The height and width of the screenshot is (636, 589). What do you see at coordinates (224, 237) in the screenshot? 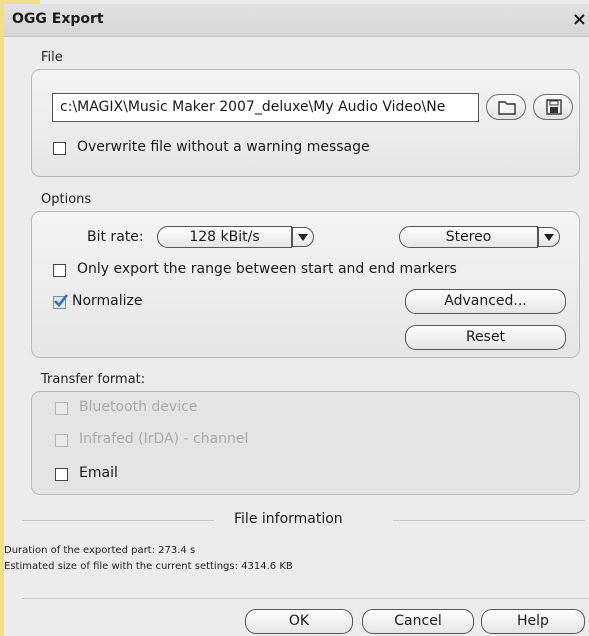
I see `bitrate-select: 128 kBit/s` at bounding box center [224, 237].